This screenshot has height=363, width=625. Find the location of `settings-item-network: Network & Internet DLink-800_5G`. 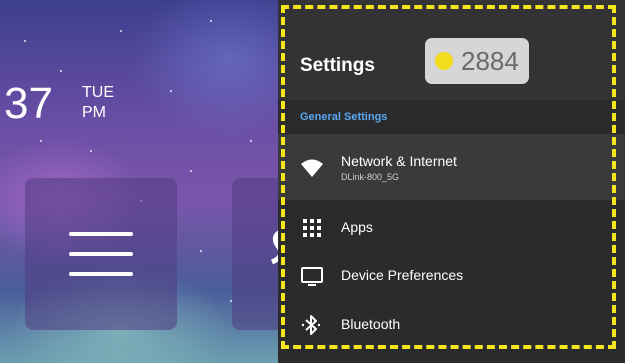

settings-item-network: Network & Internet DLink-800_5G is located at coordinates (451, 167).